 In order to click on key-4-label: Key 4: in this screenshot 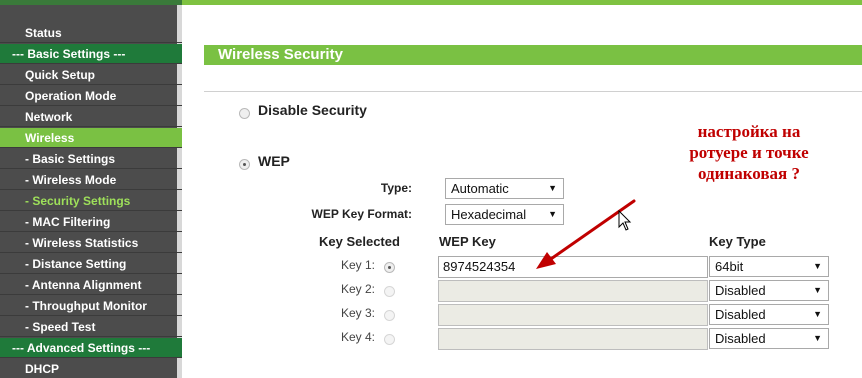, I will do `click(358, 337)`.